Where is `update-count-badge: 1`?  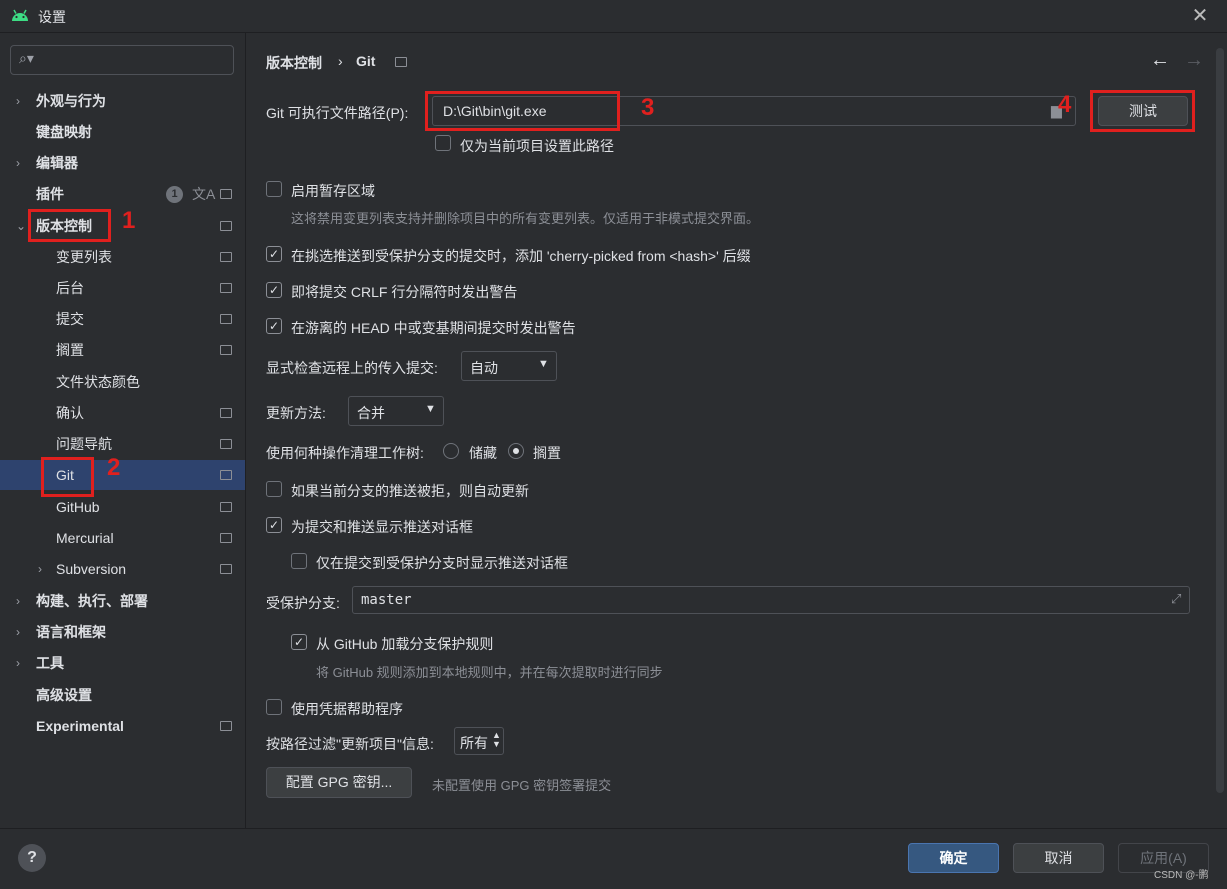
update-count-badge: 1 is located at coordinates (174, 194).